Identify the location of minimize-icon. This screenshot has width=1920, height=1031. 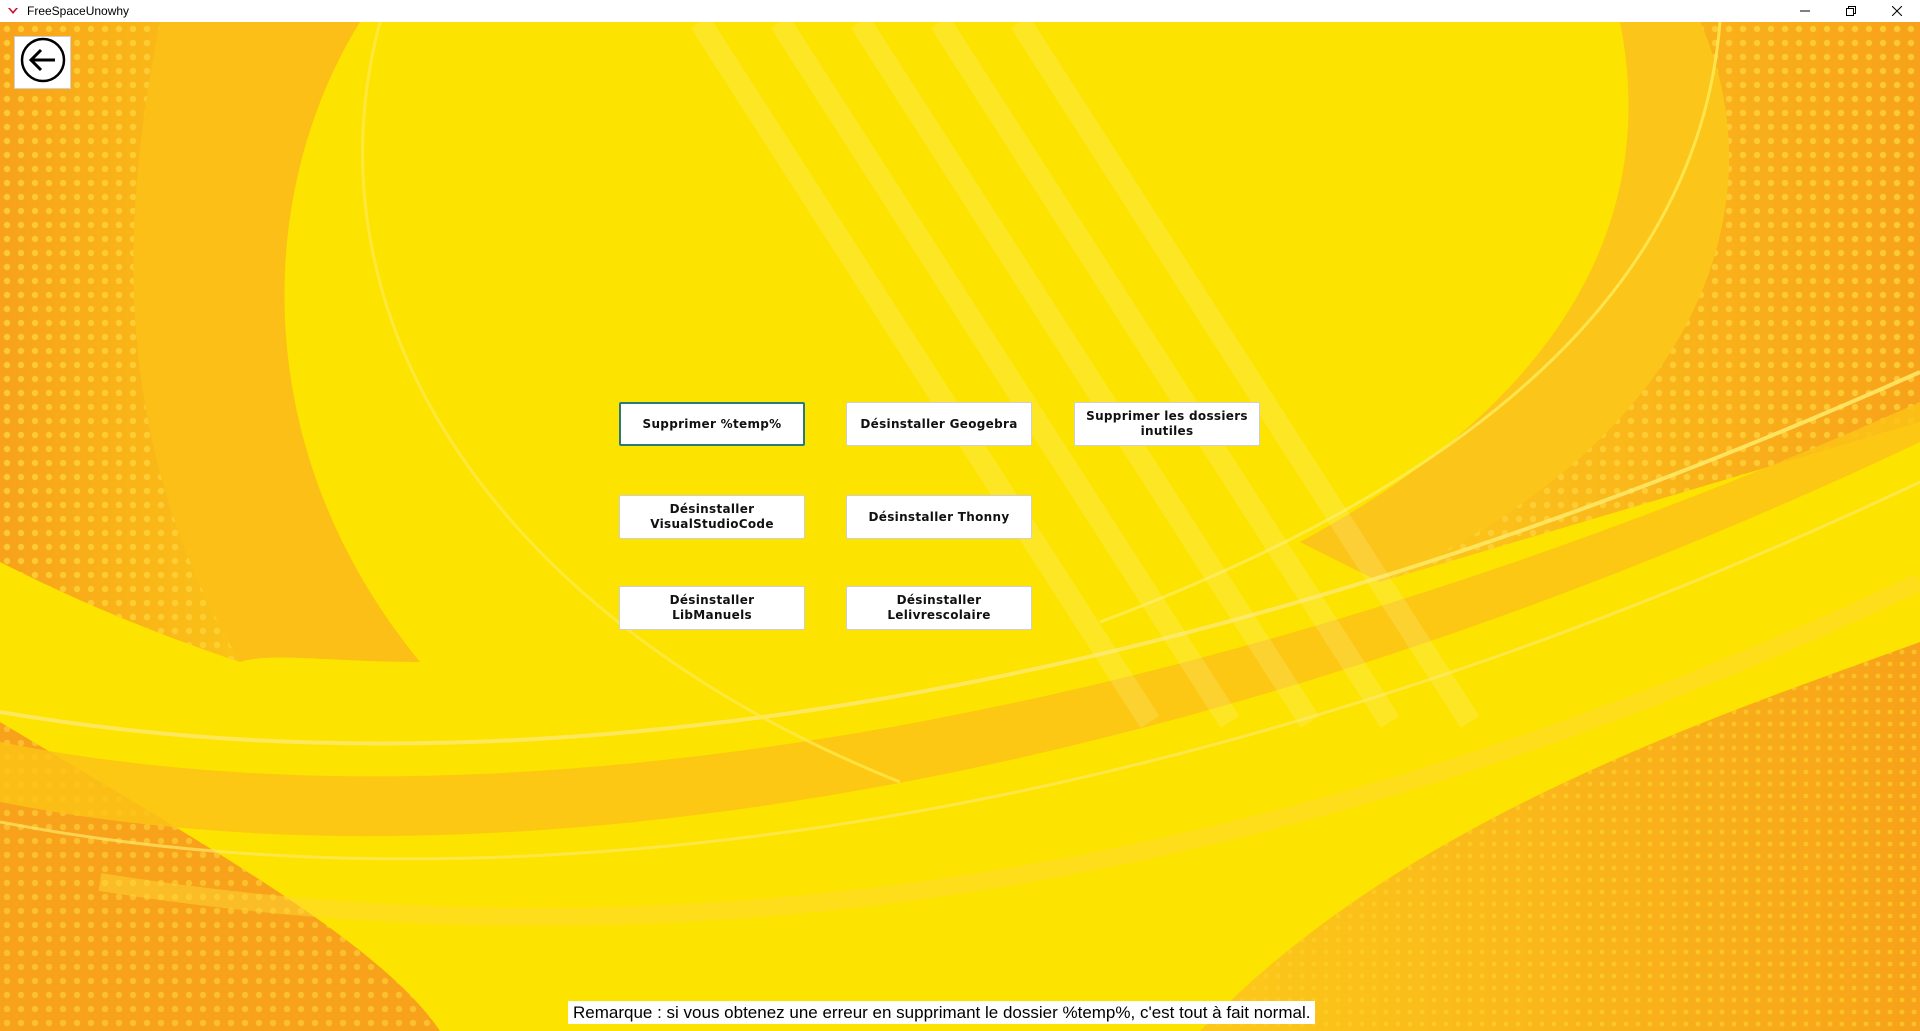
(1805, 11).